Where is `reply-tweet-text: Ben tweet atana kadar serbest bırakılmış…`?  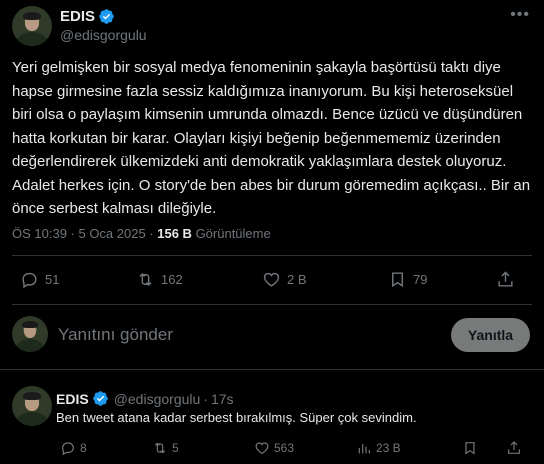
reply-tweet-text: Ben tweet atana kadar serbest bırakılmış… is located at coordinates (236, 417).